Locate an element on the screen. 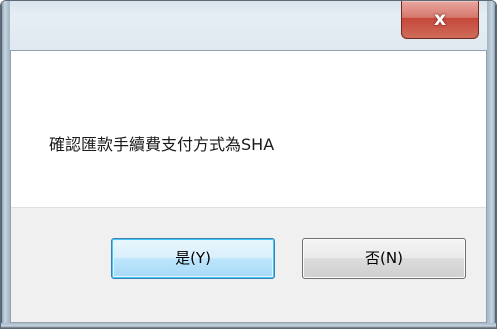  yes-button: 是(Y) is located at coordinates (193, 258).